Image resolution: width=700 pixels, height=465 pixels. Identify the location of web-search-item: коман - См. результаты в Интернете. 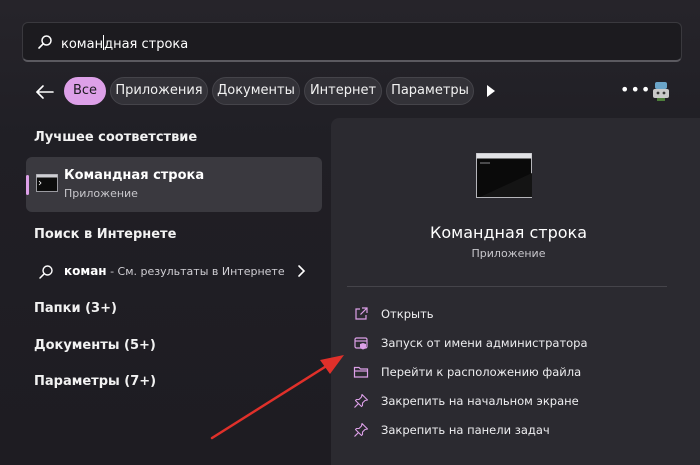
(174, 272).